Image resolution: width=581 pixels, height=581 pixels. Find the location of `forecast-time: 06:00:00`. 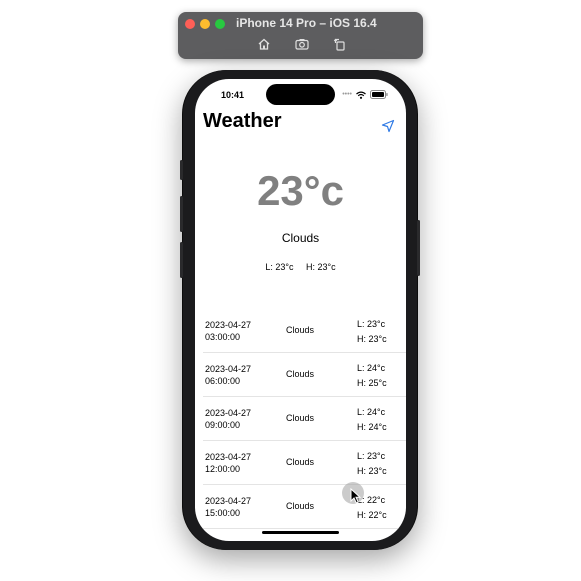

forecast-time: 06:00:00 is located at coordinates (223, 381).